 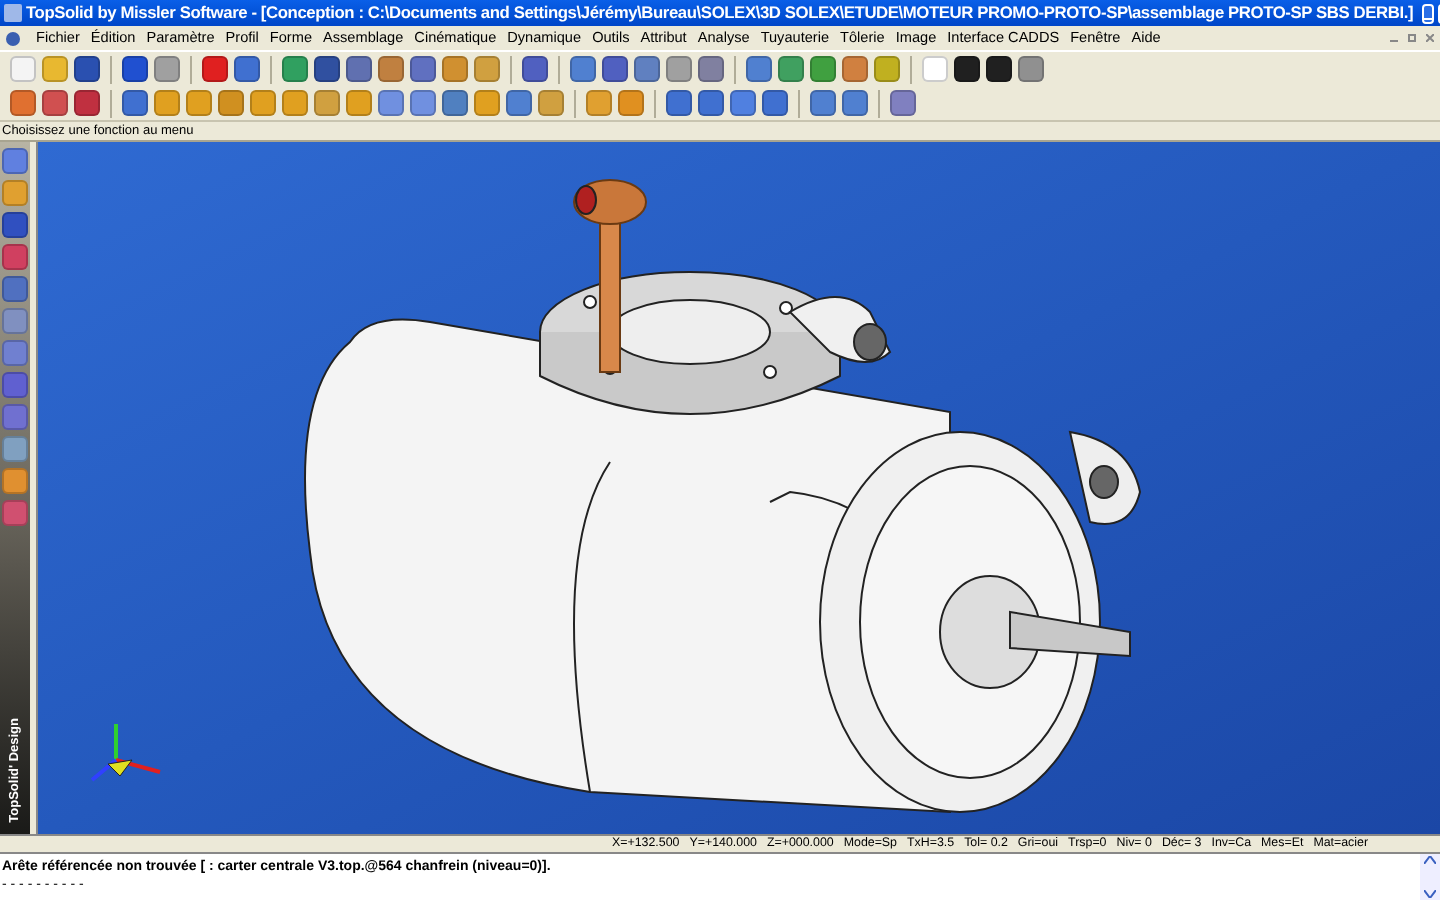 I want to click on scroll-down-icon, so click(x=1430, y=894).